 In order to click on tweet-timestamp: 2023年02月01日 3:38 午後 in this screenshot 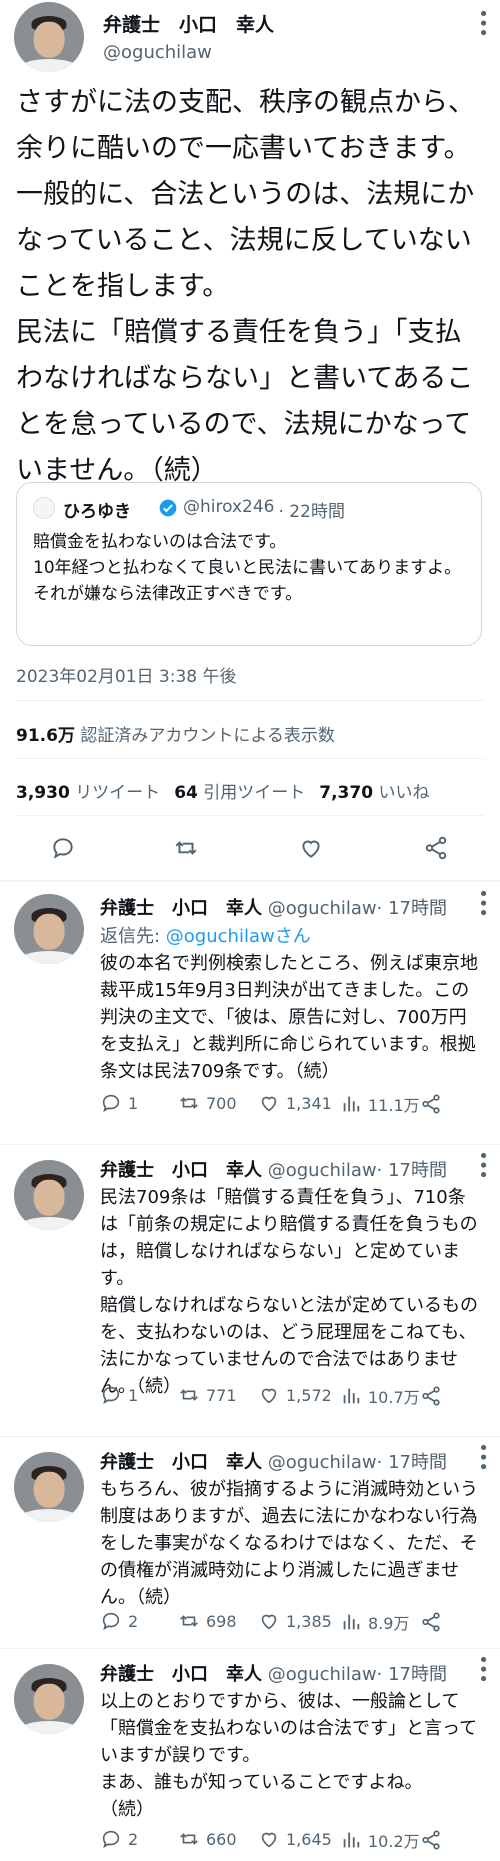, I will do `click(126, 674)`.